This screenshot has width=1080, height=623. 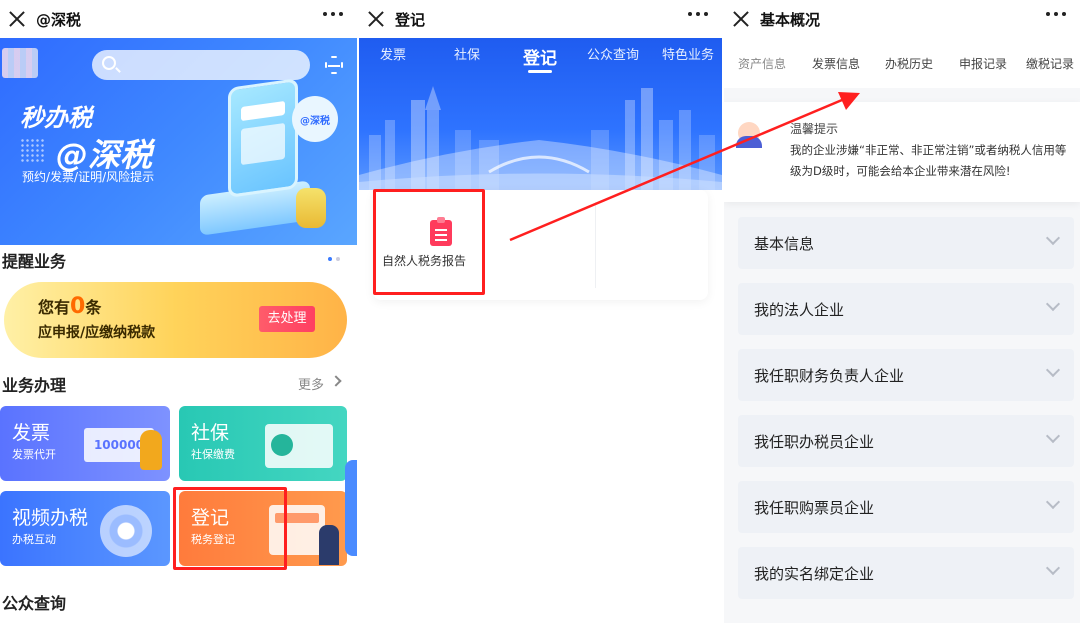 What do you see at coordinates (311, 208) in the screenshot?
I see `coin-illustration` at bounding box center [311, 208].